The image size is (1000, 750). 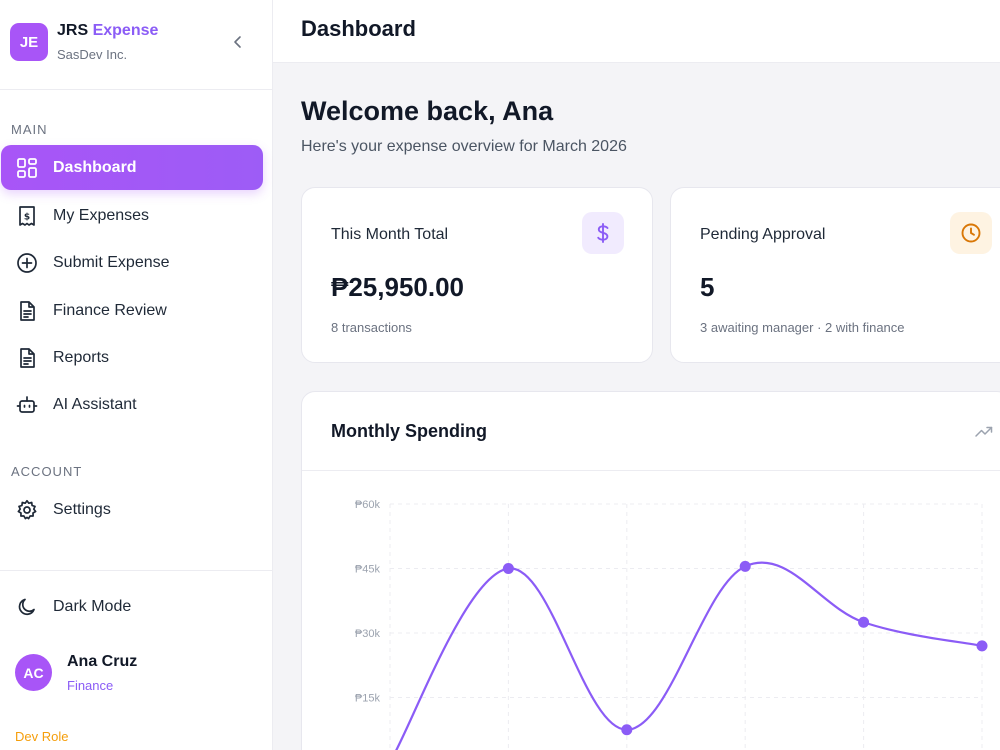 I want to click on sidebar-item-label: My Expenses, so click(x=101, y=215).